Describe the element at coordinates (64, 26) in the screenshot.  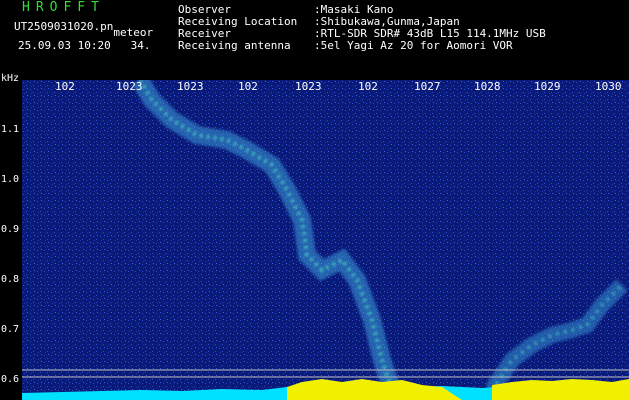
I see `file-name-text: UT2509031020.pn` at that location.